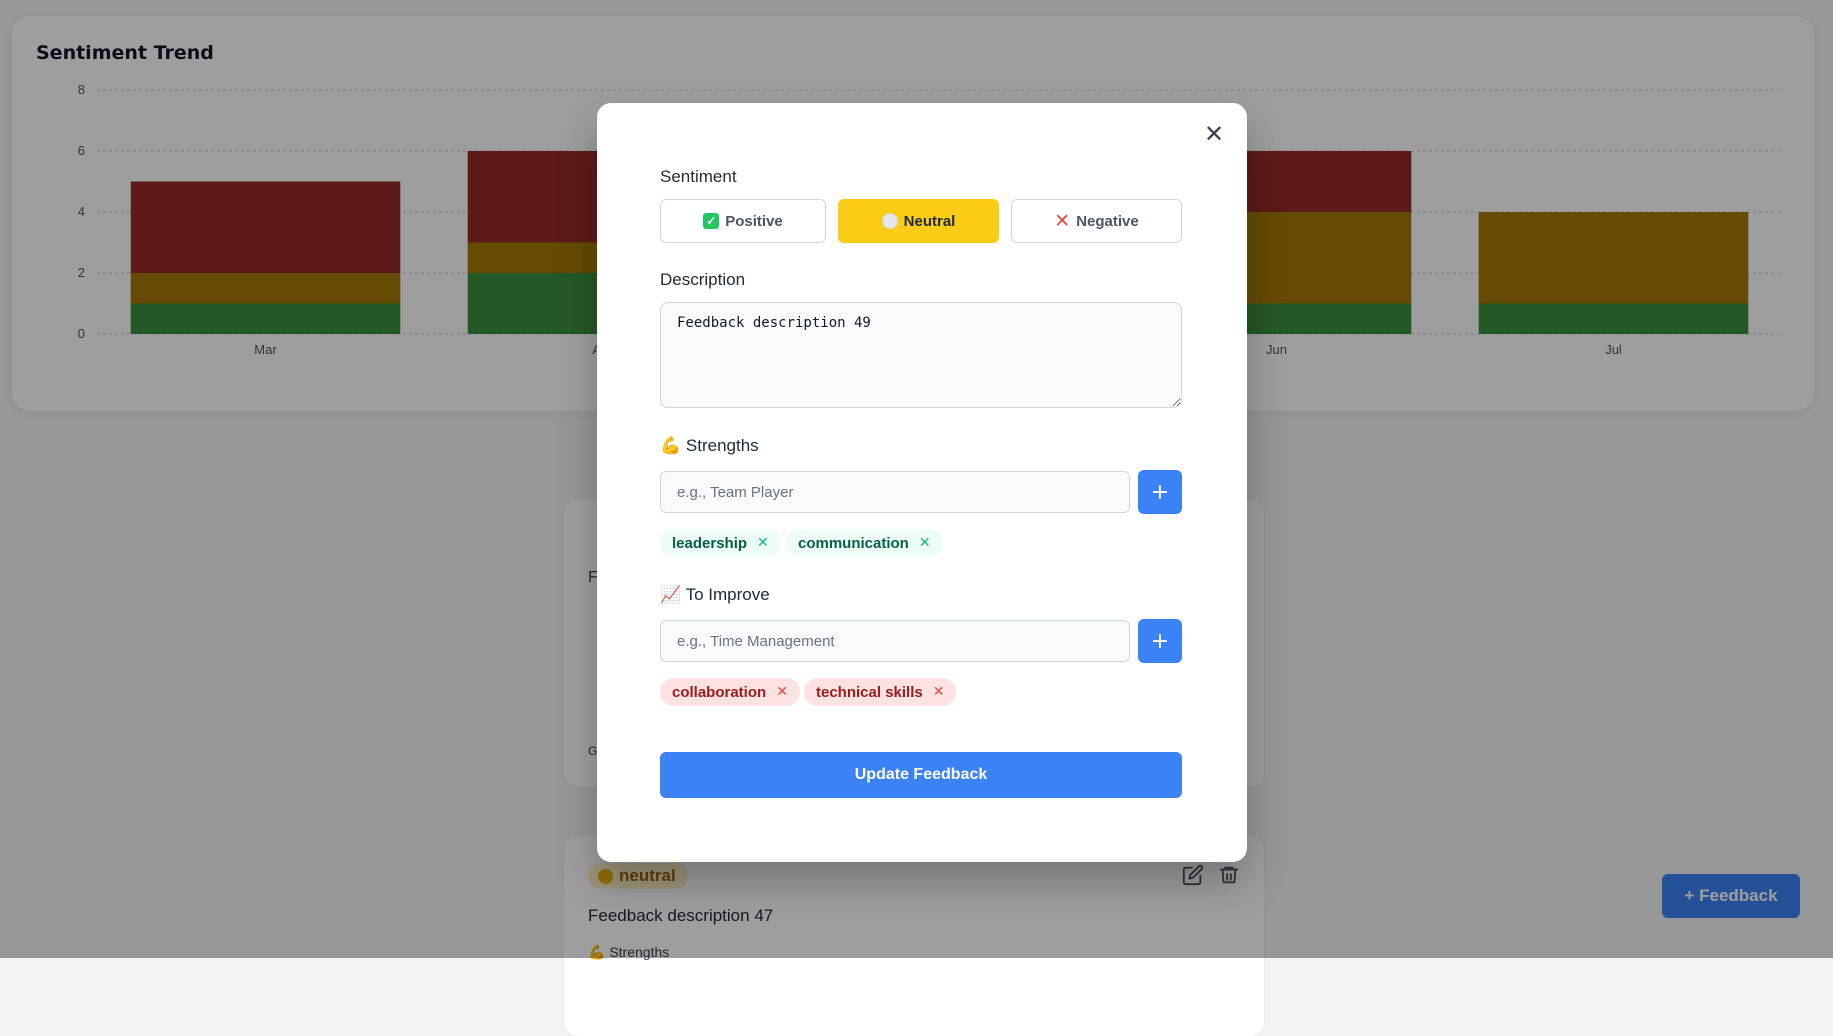 The width and height of the screenshot is (1833, 1036). What do you see at coordinates (698, 176) in the screenshot?
I see `sentiment-label: Sentiment` at bounding box center [698, 176].